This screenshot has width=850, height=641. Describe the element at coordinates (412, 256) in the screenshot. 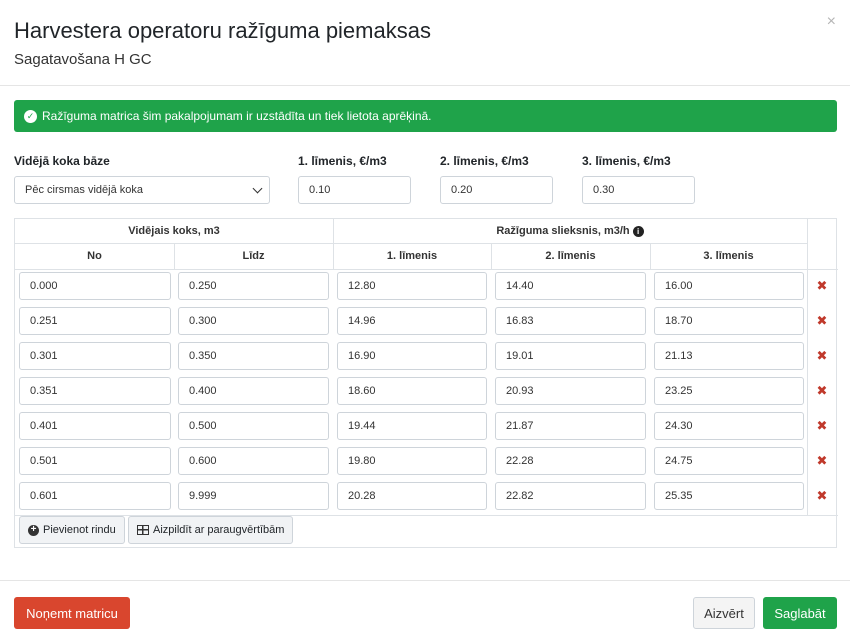

I see `header-level1: 1. līmenis` at that location.